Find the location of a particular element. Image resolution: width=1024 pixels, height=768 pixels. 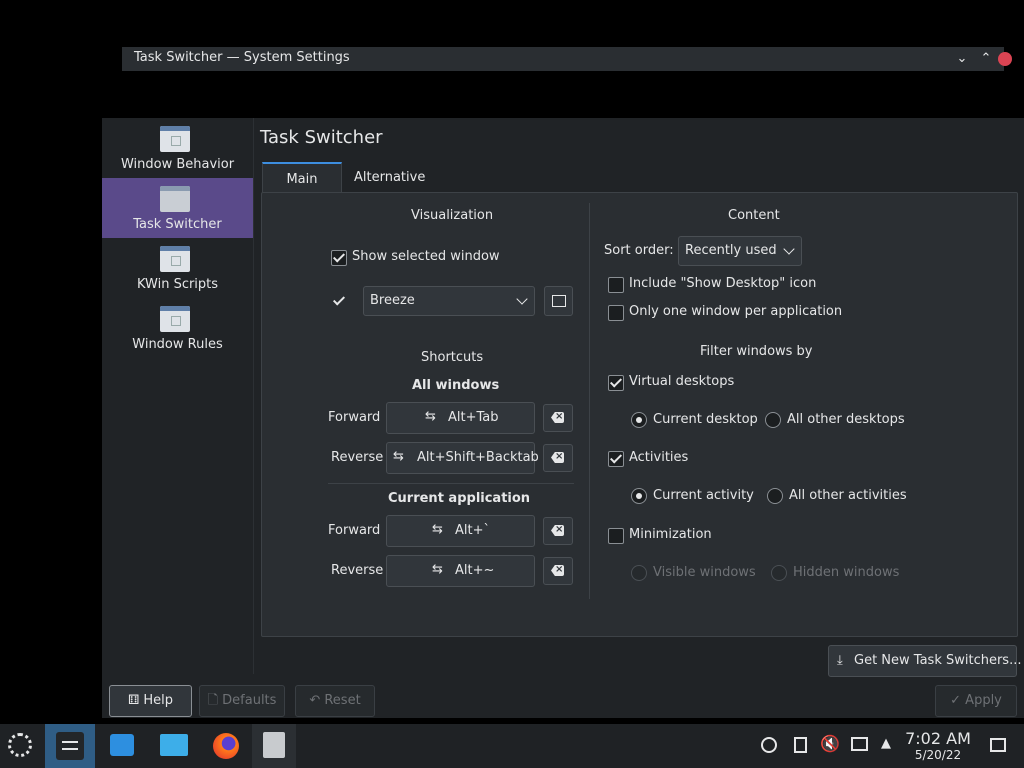

sort-order-value: Recently used is located at coordinates (731, 250).